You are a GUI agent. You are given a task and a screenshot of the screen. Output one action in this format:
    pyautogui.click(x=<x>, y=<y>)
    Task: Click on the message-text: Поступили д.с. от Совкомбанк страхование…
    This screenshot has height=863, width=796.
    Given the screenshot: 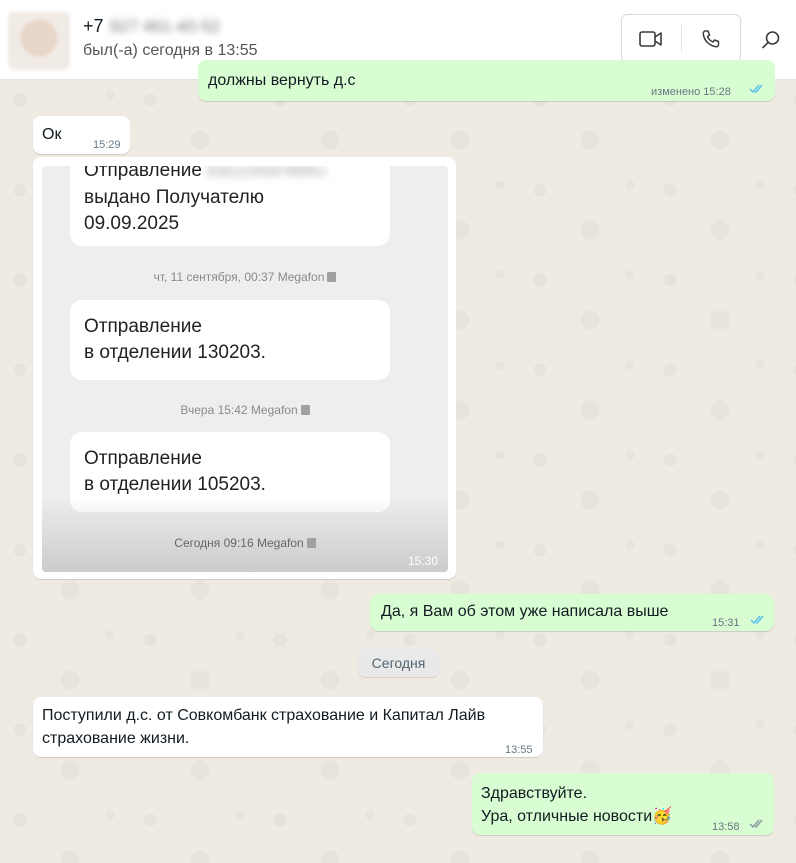 What is the action you would take?
    pyautogui.click(x=264, y=715)
    